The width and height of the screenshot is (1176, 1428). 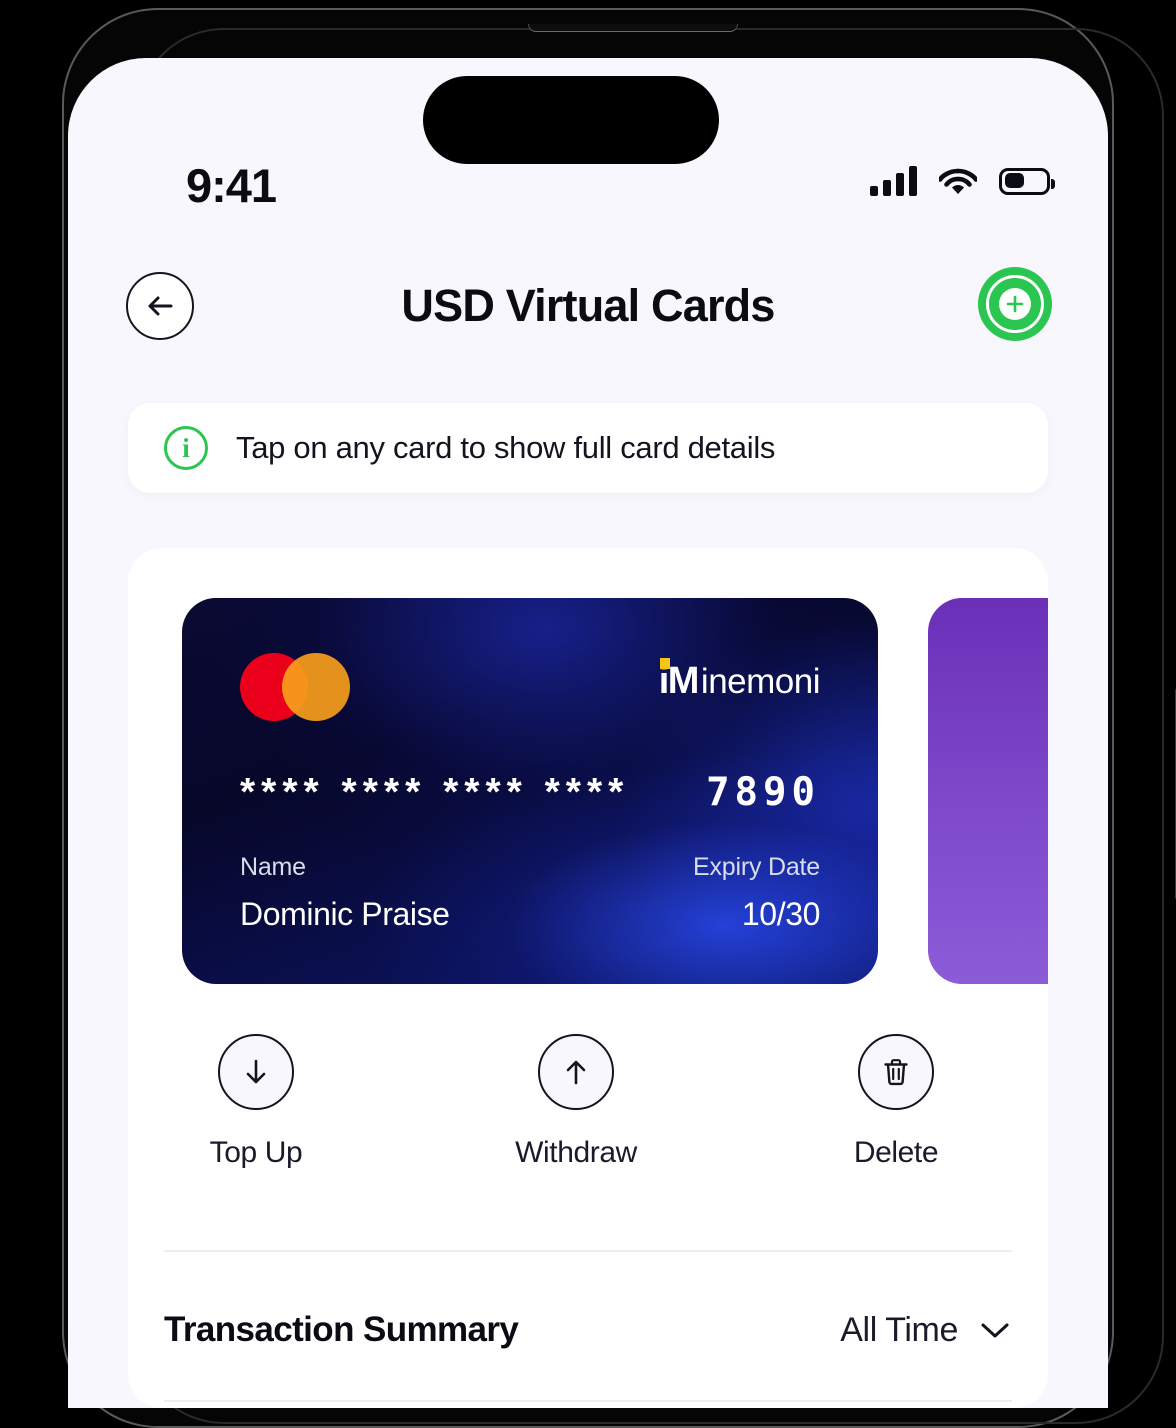 I want to click on time-range-label: All Time, so click(x=899, y=1329).